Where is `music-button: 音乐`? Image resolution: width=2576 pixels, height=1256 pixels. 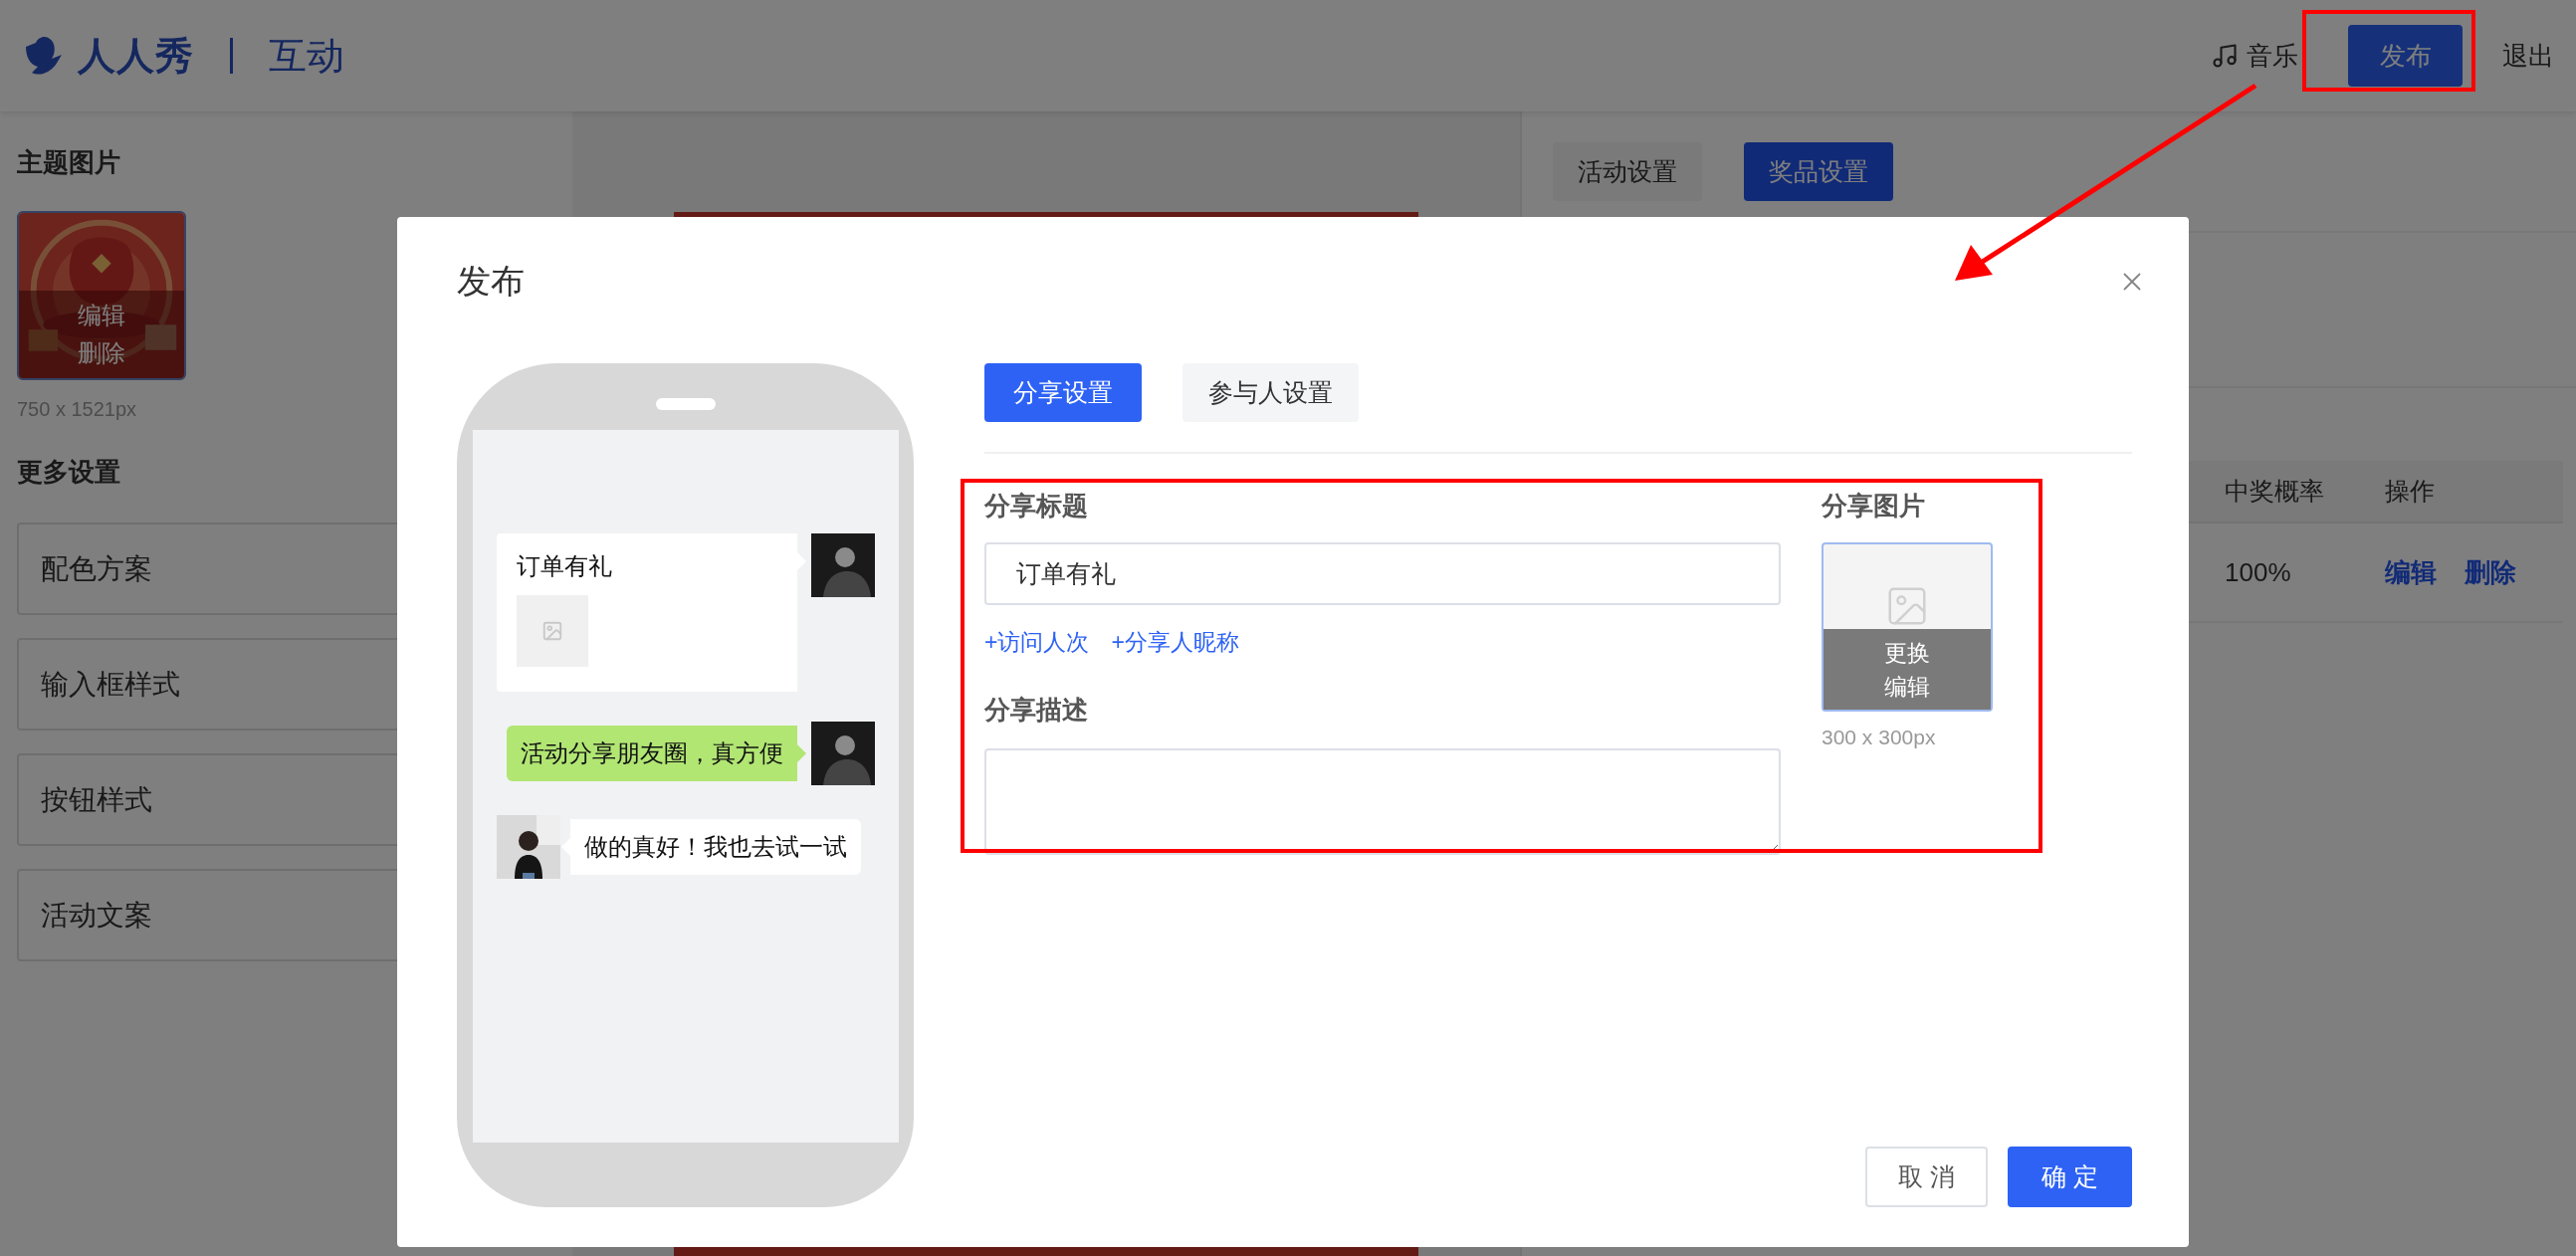 music-button: 音乐 is located at coordinates (2254, 56).